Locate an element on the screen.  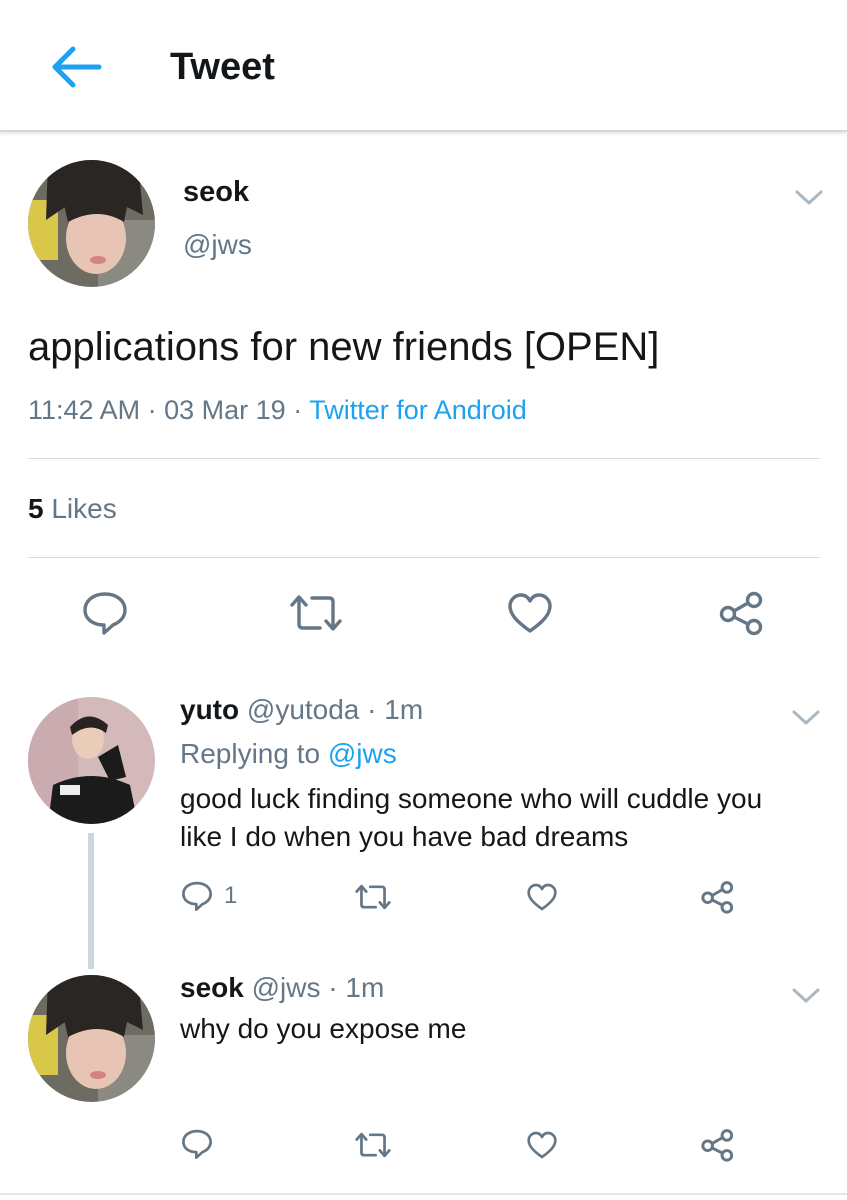
back-arrow-icon is located at coordinates (77, 67).